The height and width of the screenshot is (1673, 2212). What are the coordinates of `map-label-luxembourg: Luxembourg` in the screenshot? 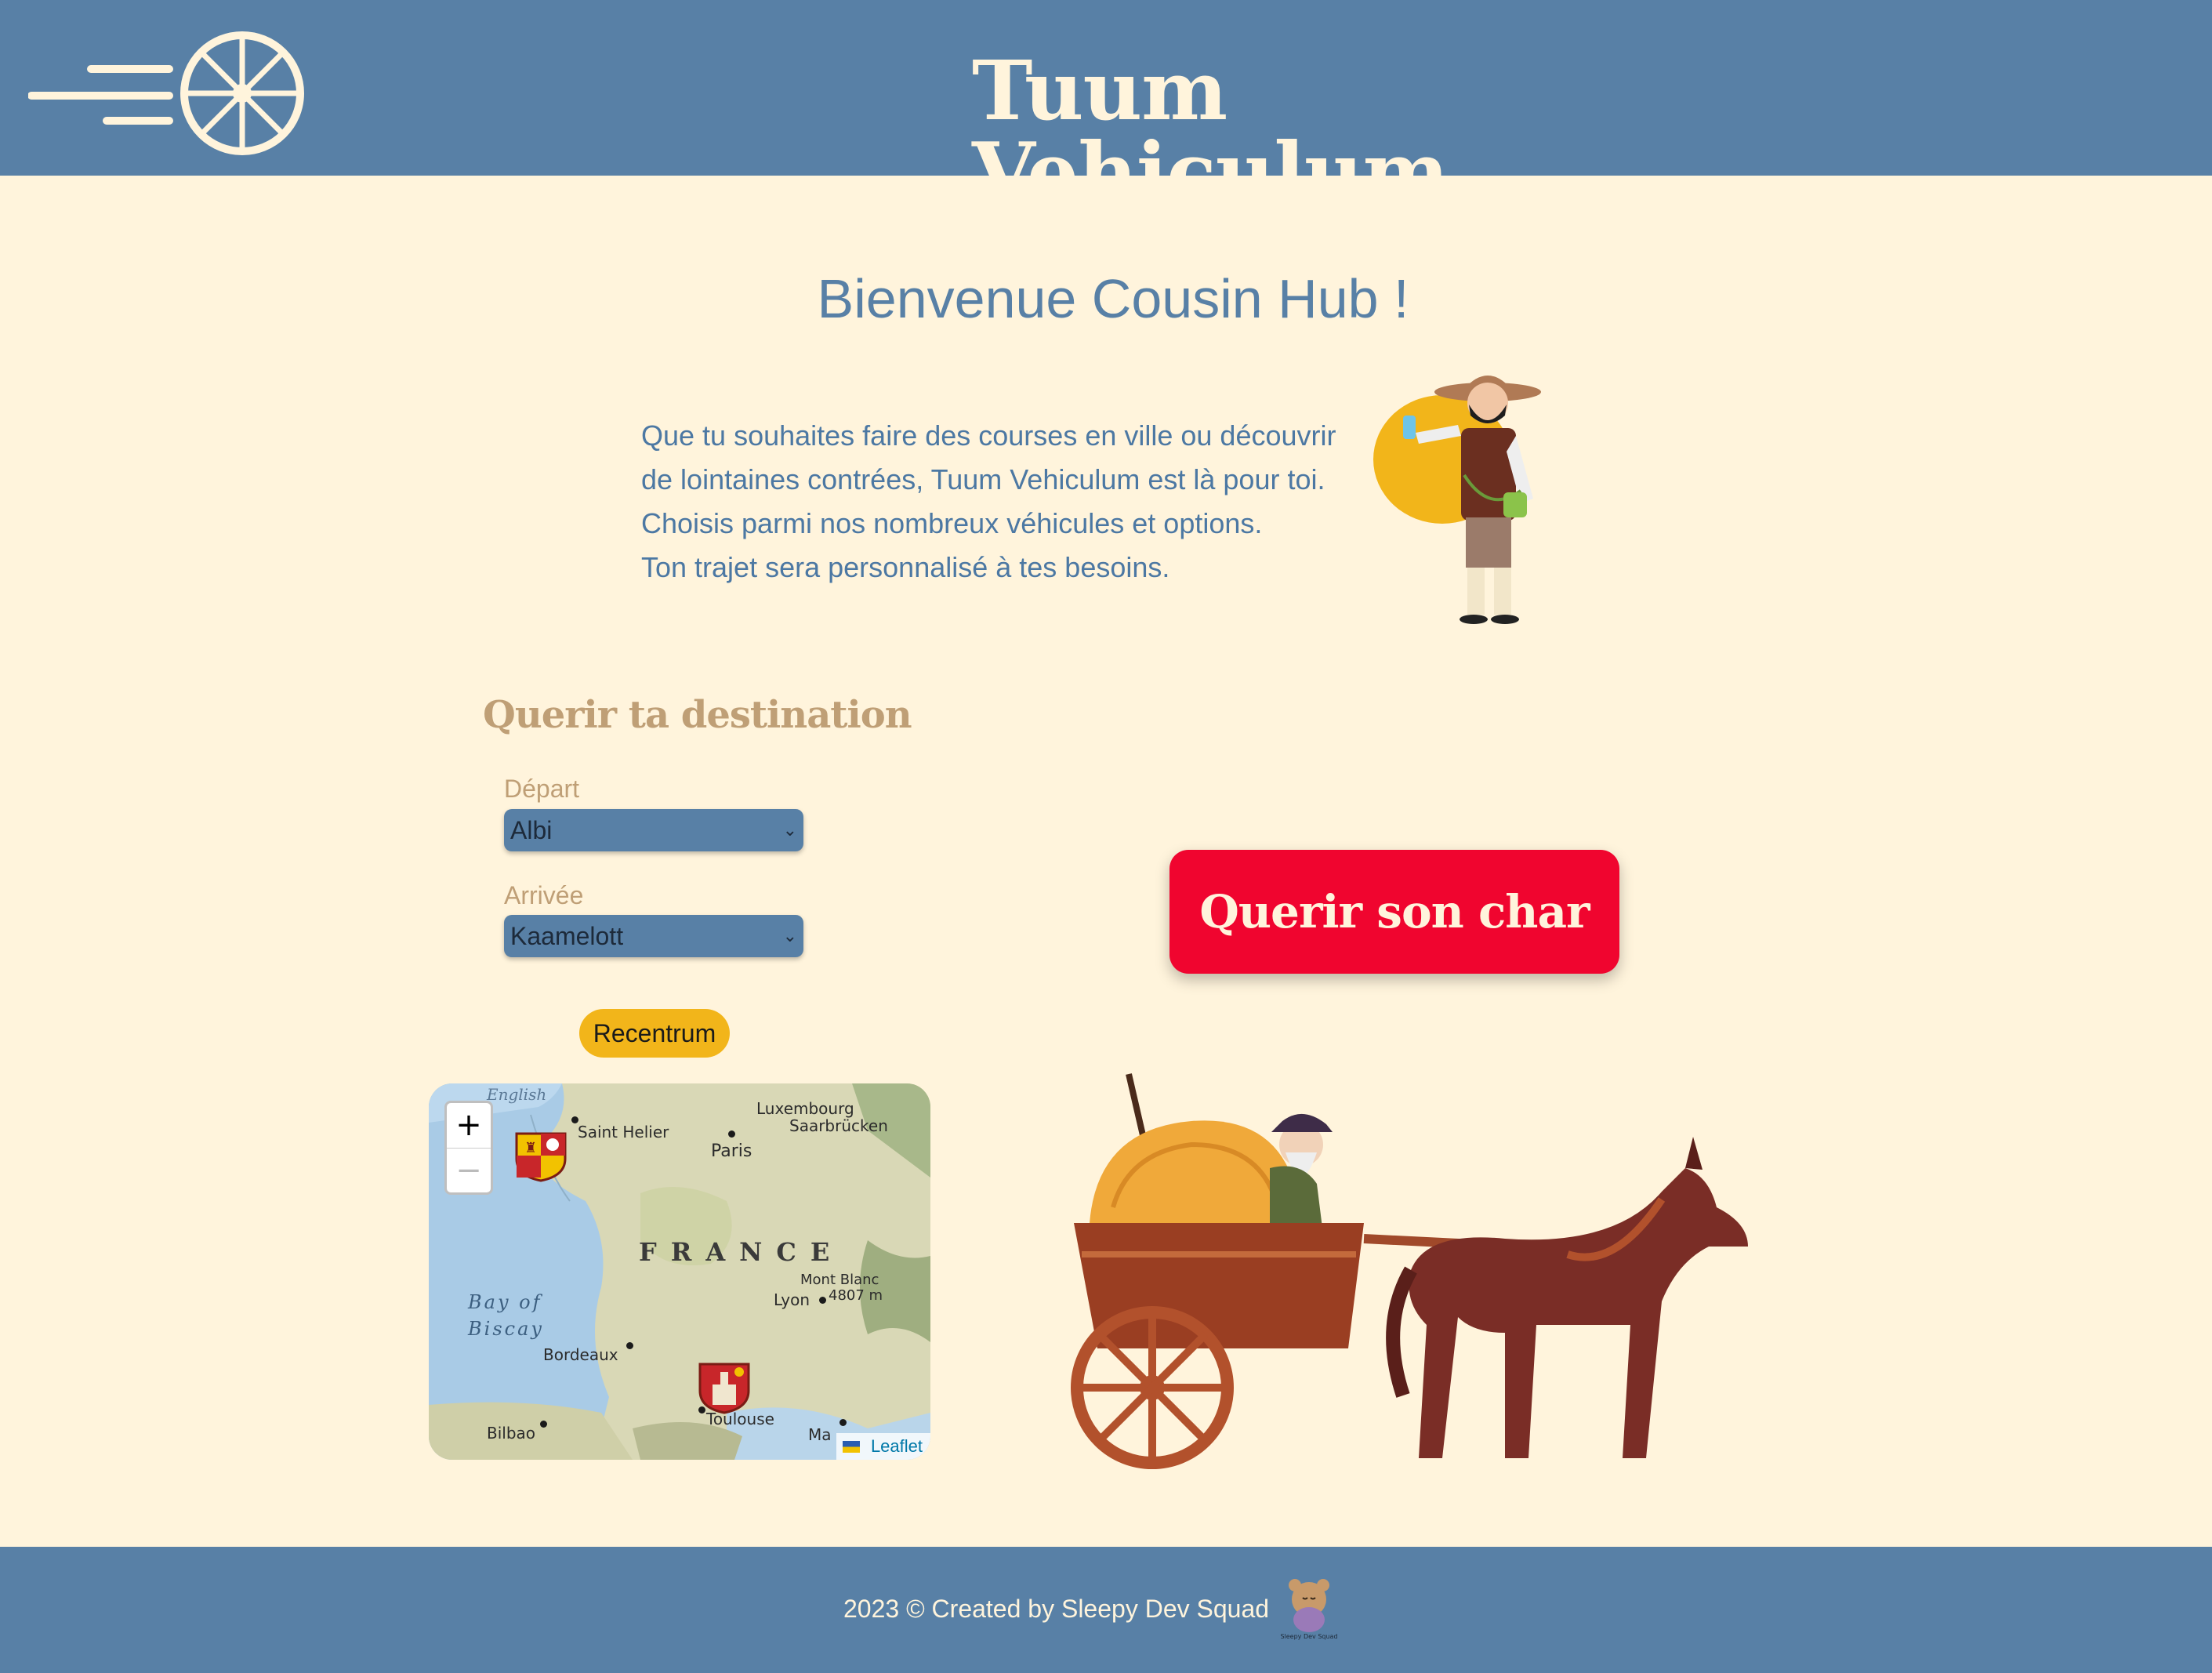 It's located at (805, 1109).